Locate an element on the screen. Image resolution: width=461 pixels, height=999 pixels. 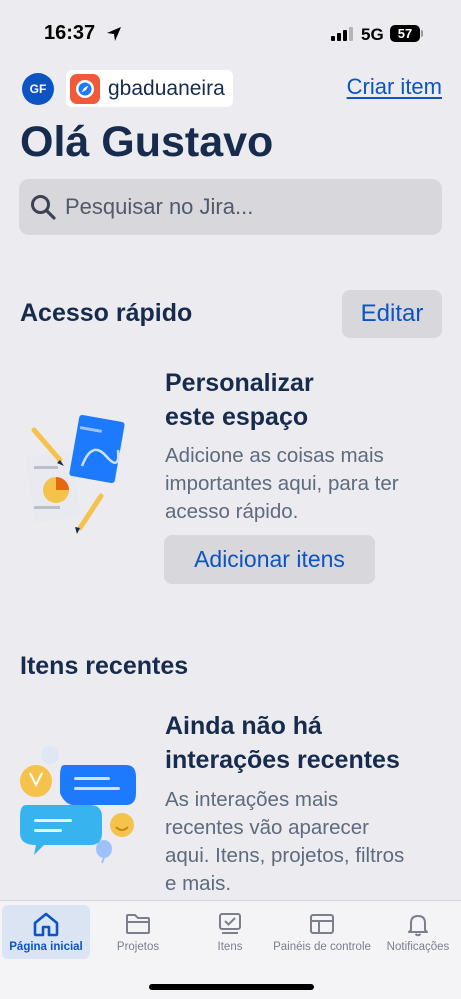
tab-projects: Projetos is located at coordinates (138, 932).